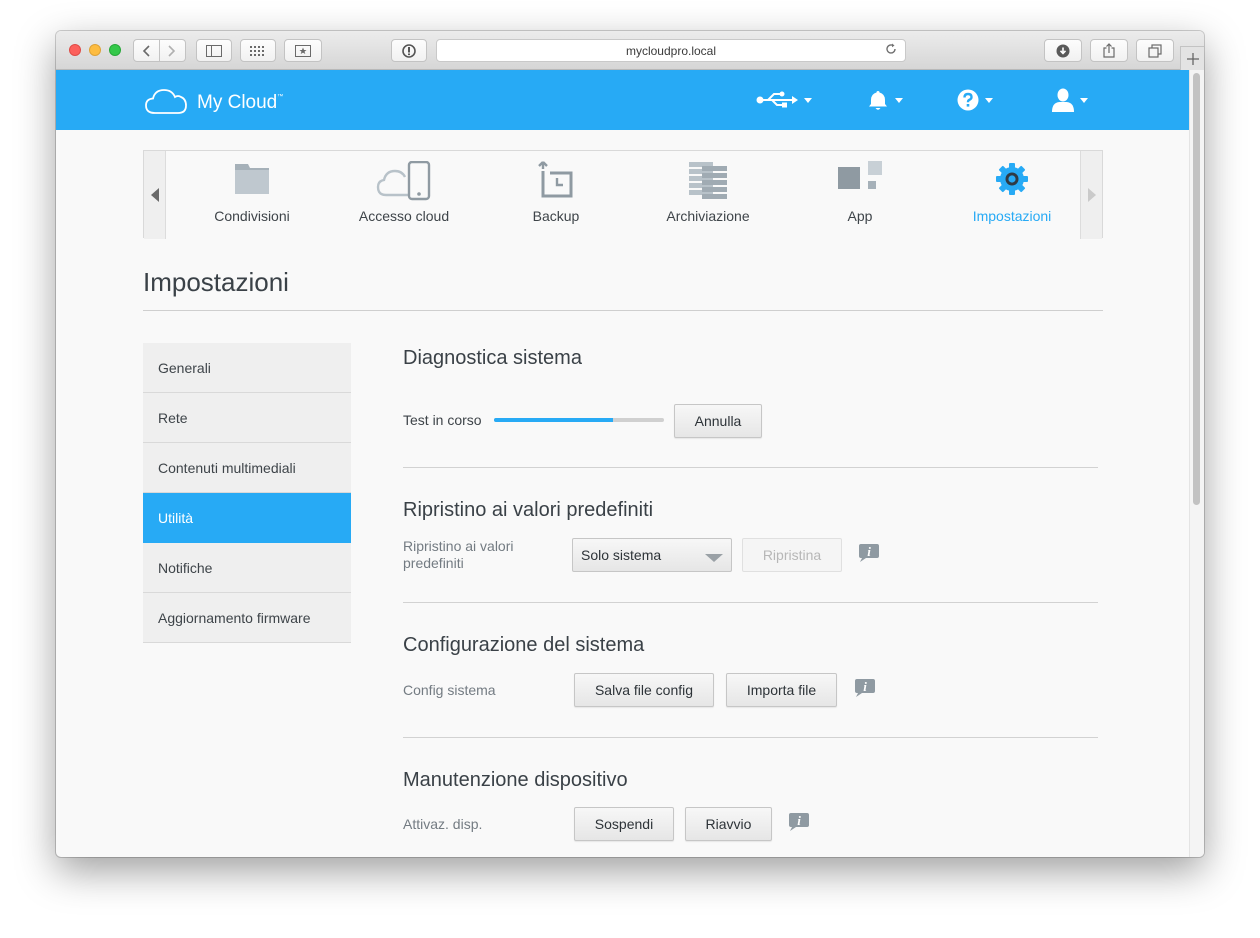 This screenshot has width=1260, height=938. What do you see at coordinates (75, 50) in the screenshot?
I see `close-window-button` at bounding box center [75, 50].